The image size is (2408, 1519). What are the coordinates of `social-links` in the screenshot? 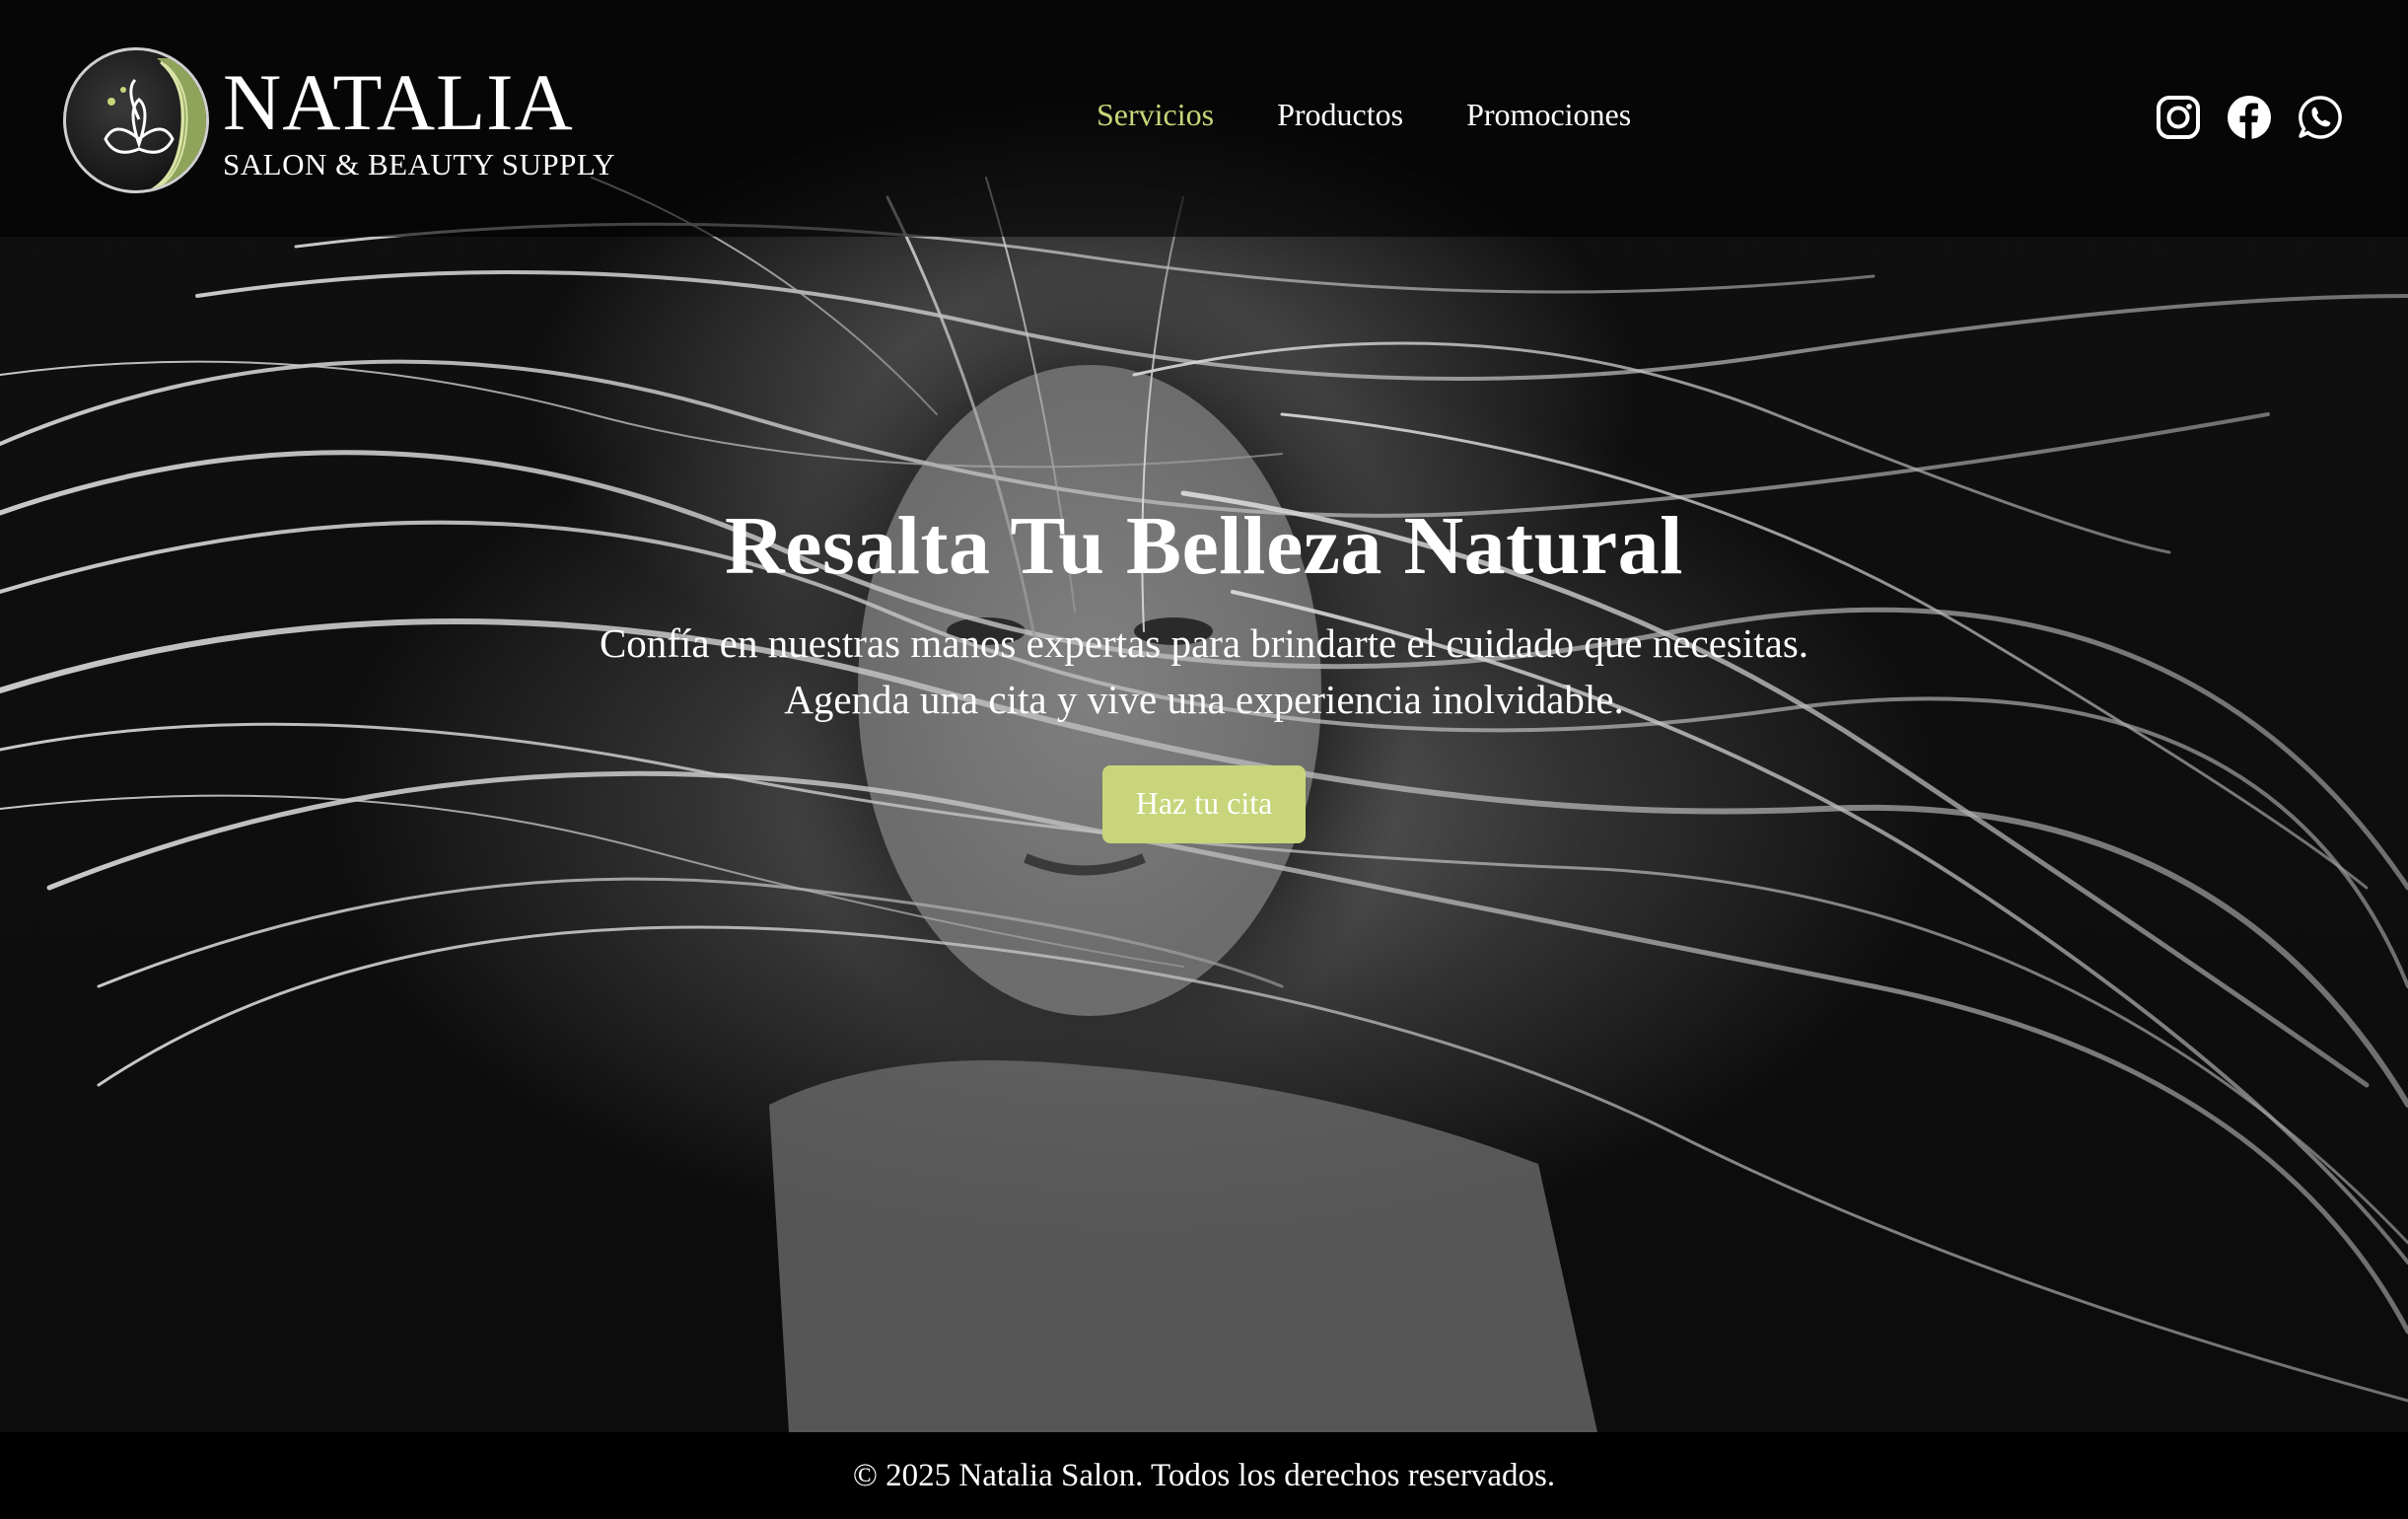 It's located at (2249, 117).